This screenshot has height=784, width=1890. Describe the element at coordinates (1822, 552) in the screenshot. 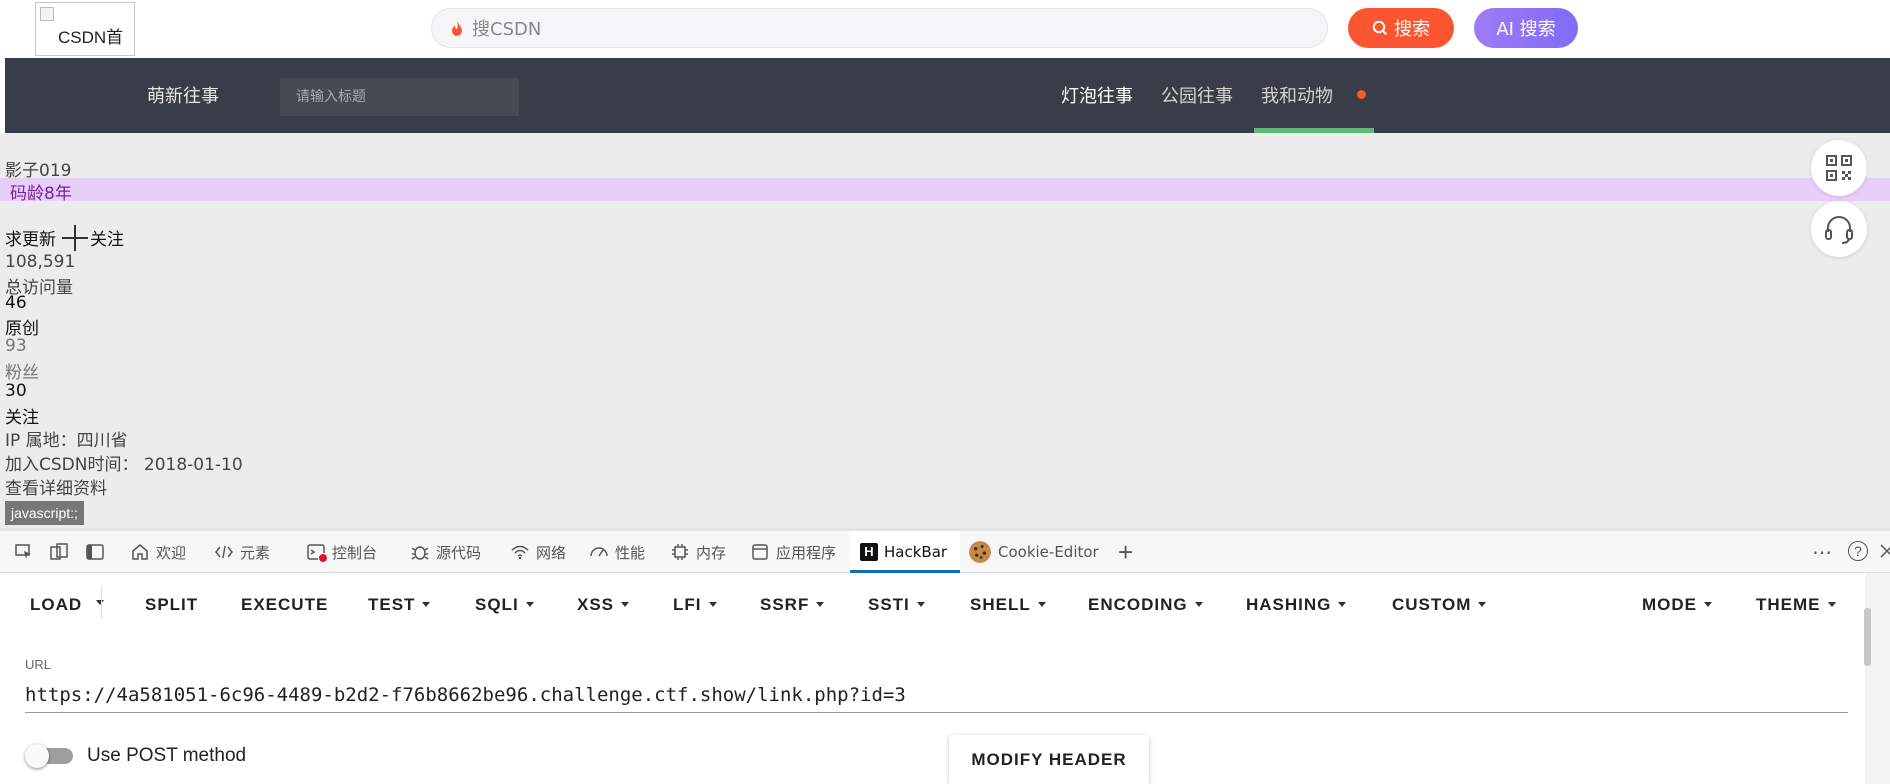

I see `more-options-icon: ⋯` at that location.